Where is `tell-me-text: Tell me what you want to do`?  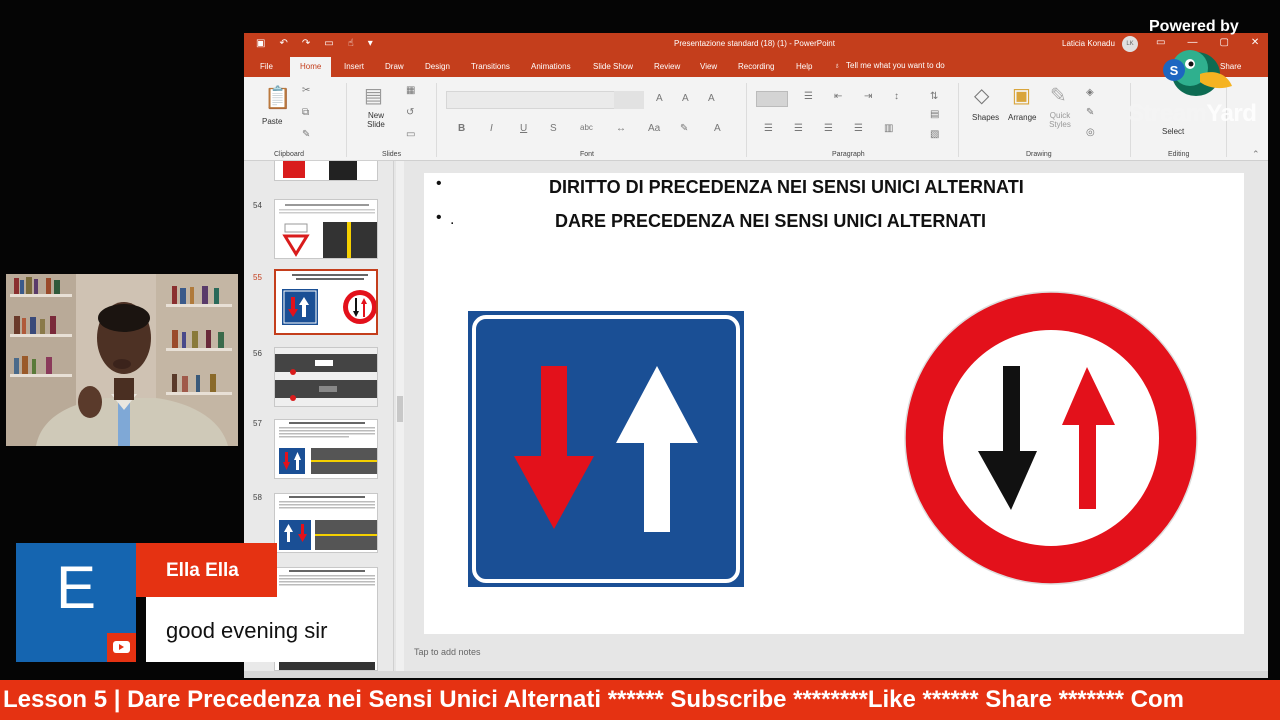 tell-me-text: Tell me what you want to do is located at coordinates (895, 65).